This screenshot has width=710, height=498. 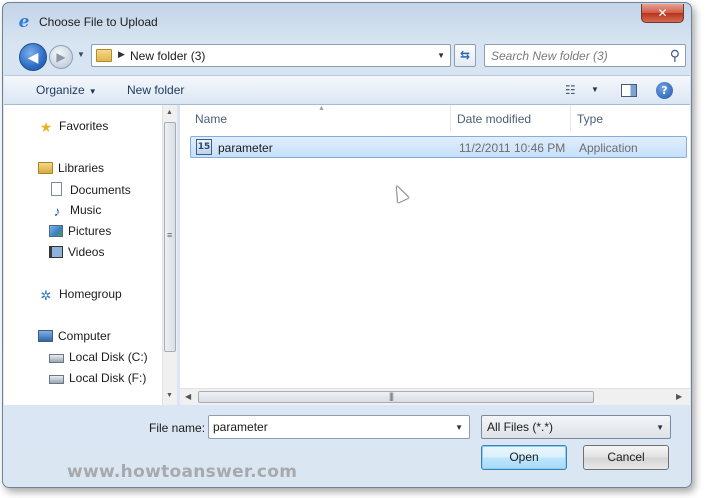 I want to click on close-icon: ✕, so click(x=662, y=13).